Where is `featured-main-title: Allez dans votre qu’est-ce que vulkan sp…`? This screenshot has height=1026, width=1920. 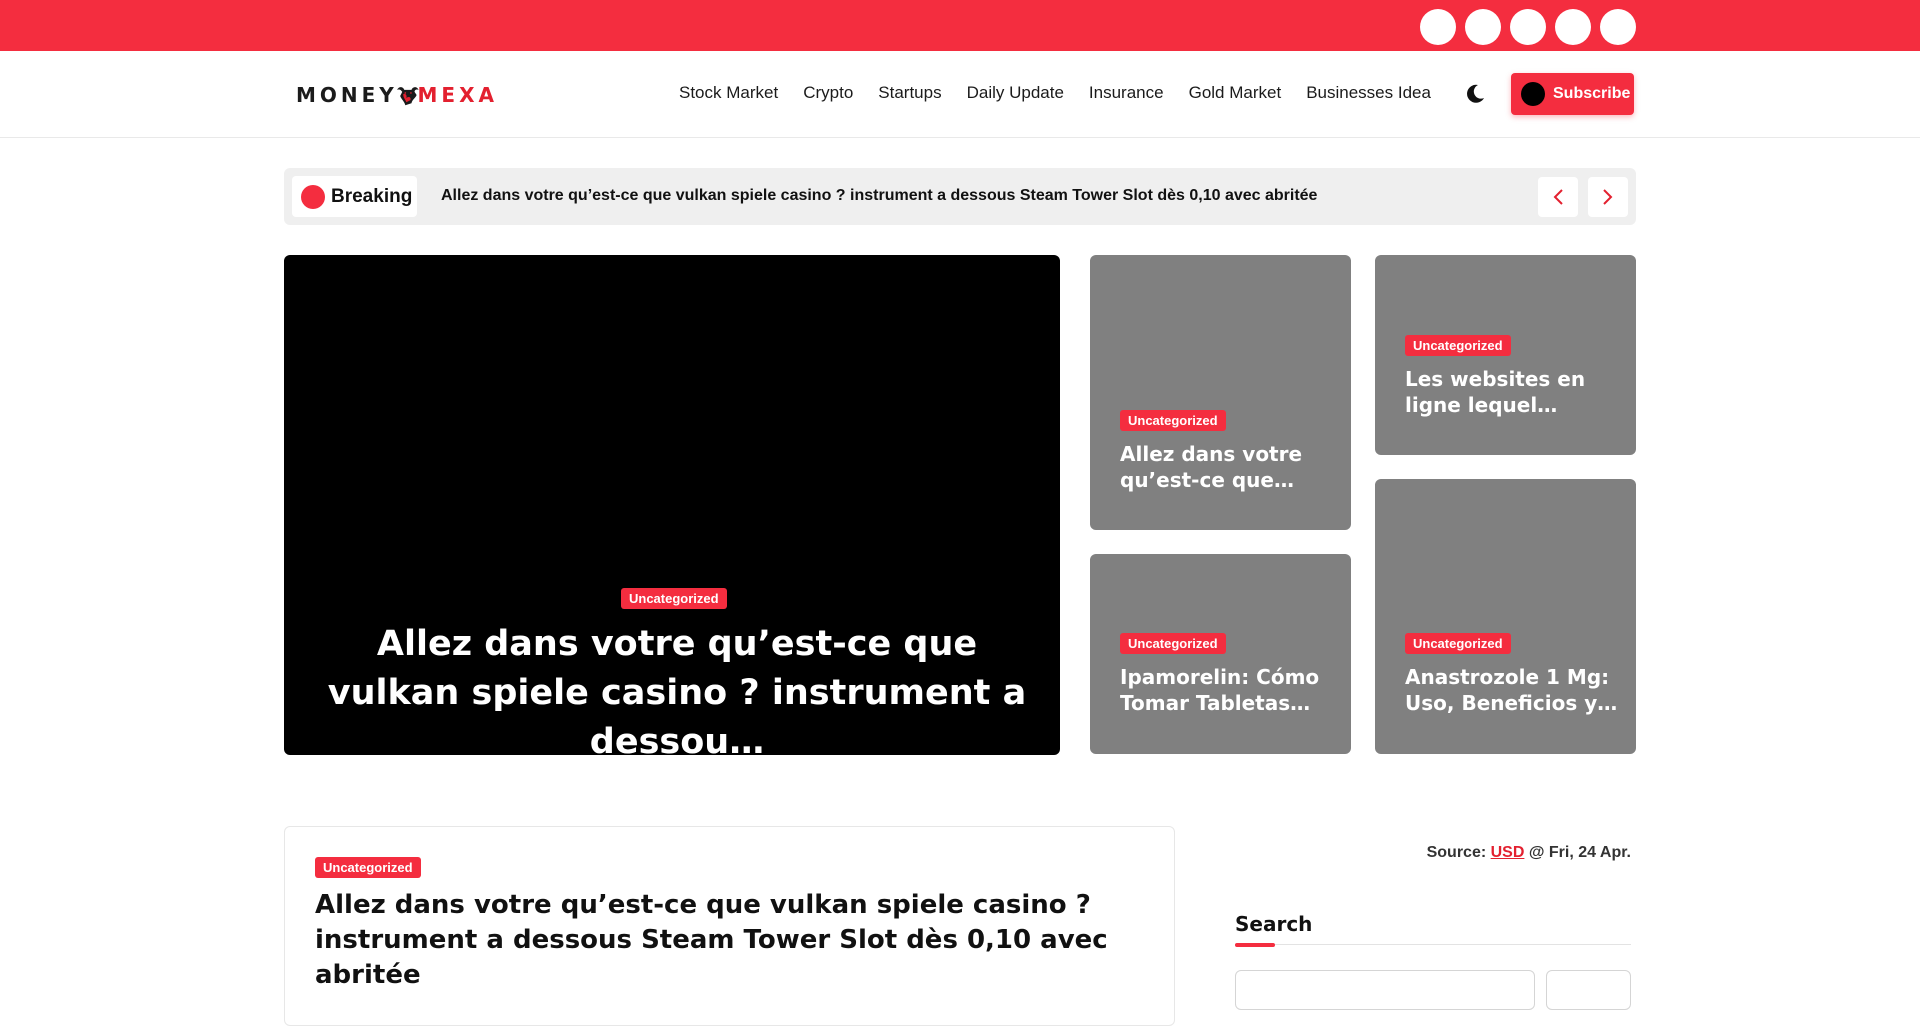
featured-main-title: Allez dans votre qu’est-ce que vulkan sp… is located at coordinates (677, 687).